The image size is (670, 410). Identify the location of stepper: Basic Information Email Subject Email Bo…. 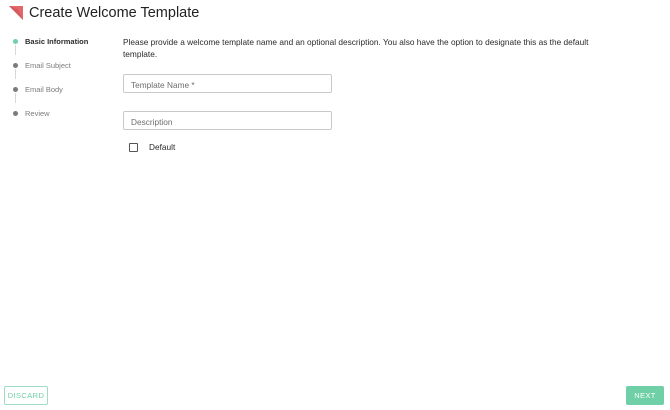
(65, 77).